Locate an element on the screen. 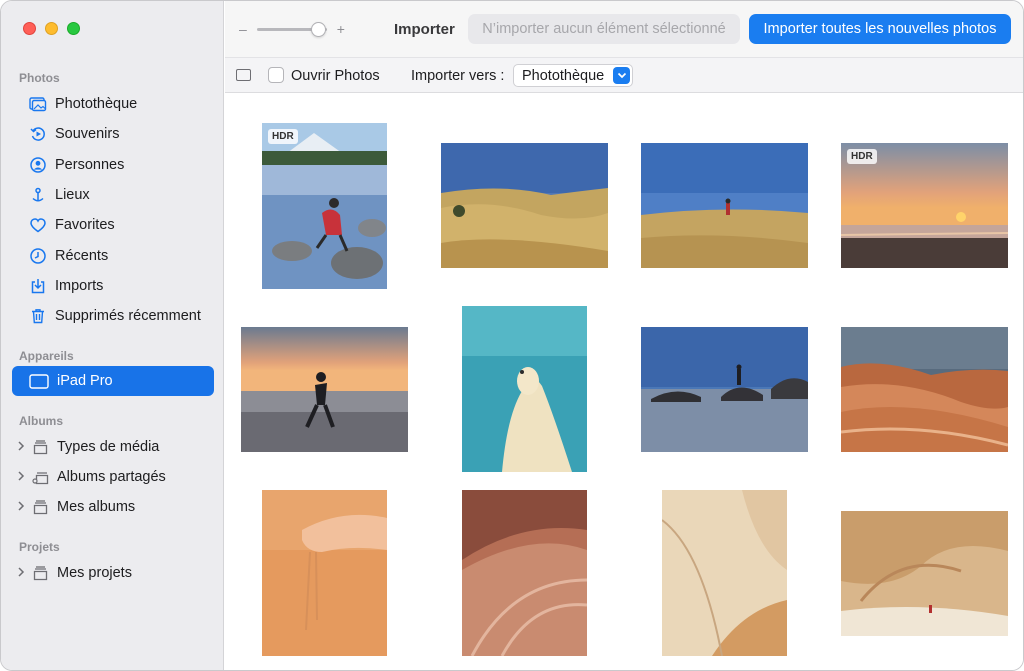 This screenshot has height=671, width=1024. trash-icon is located at coordinates (38, 316).